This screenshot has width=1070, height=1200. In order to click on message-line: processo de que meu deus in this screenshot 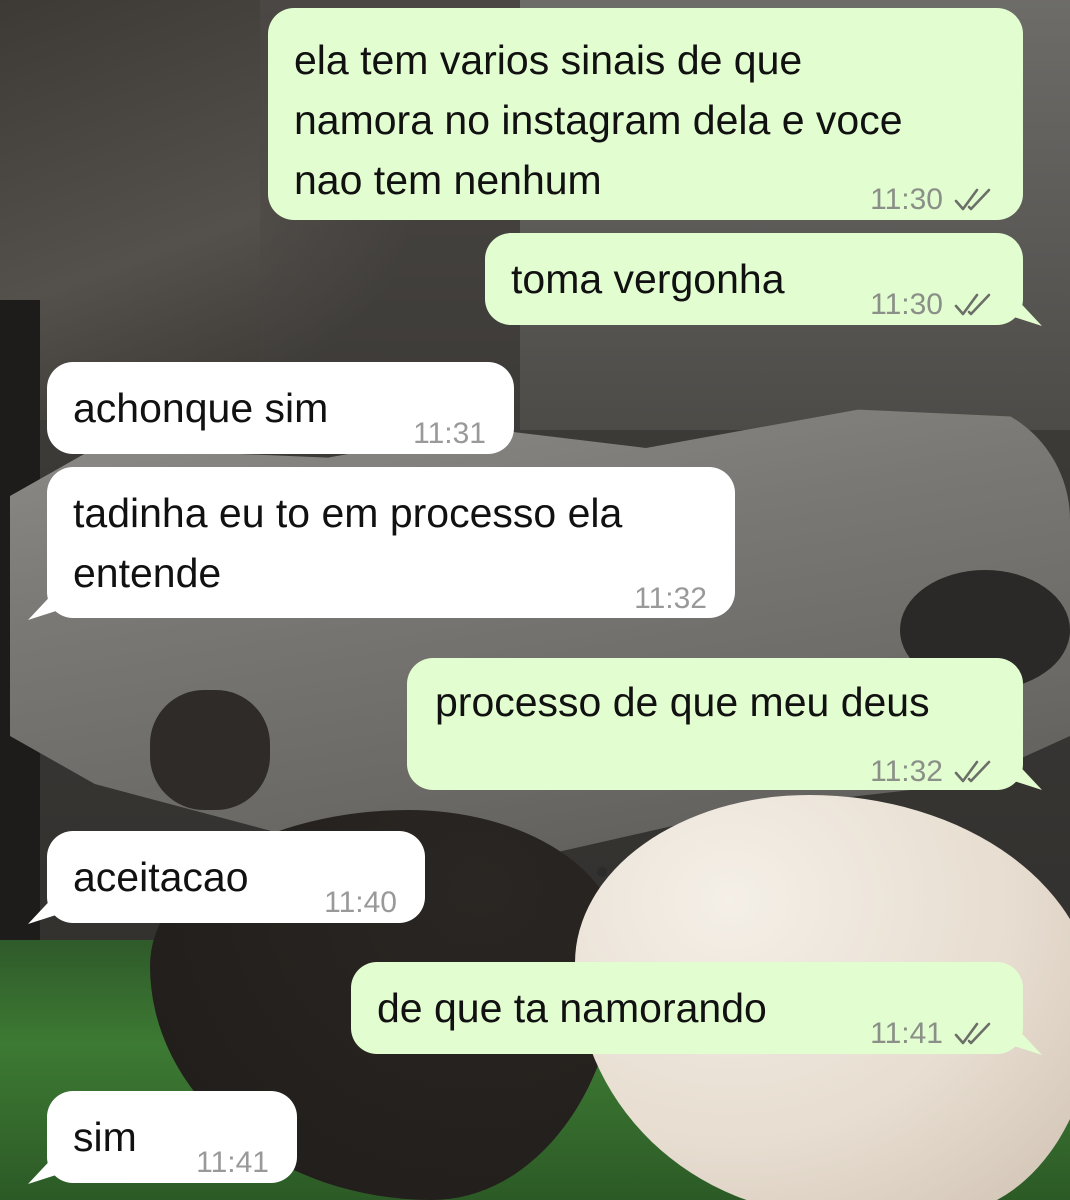, I will do `click(682, 702)`.